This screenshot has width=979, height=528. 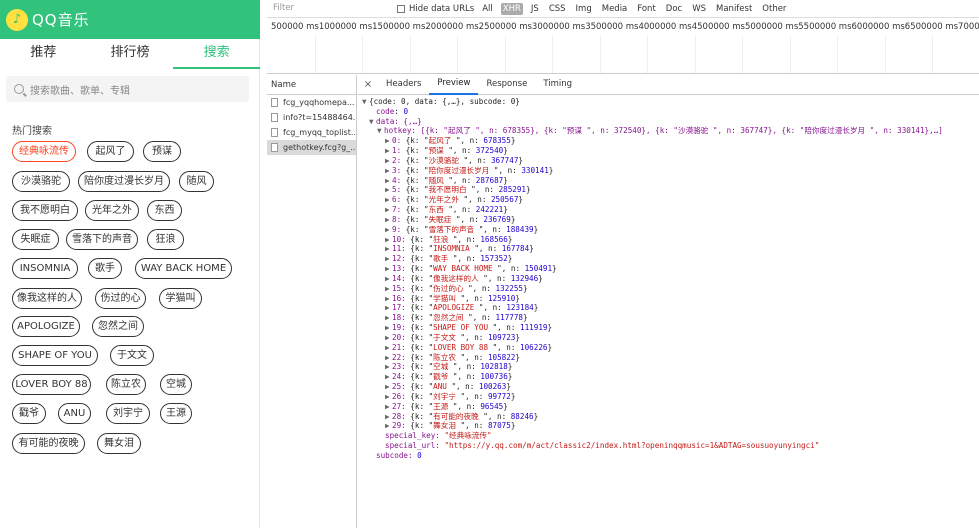 What do you see at coordinates (311, 85) in the screenshot?
I see `name-column-header: Name` at bounding box center [311, 85].